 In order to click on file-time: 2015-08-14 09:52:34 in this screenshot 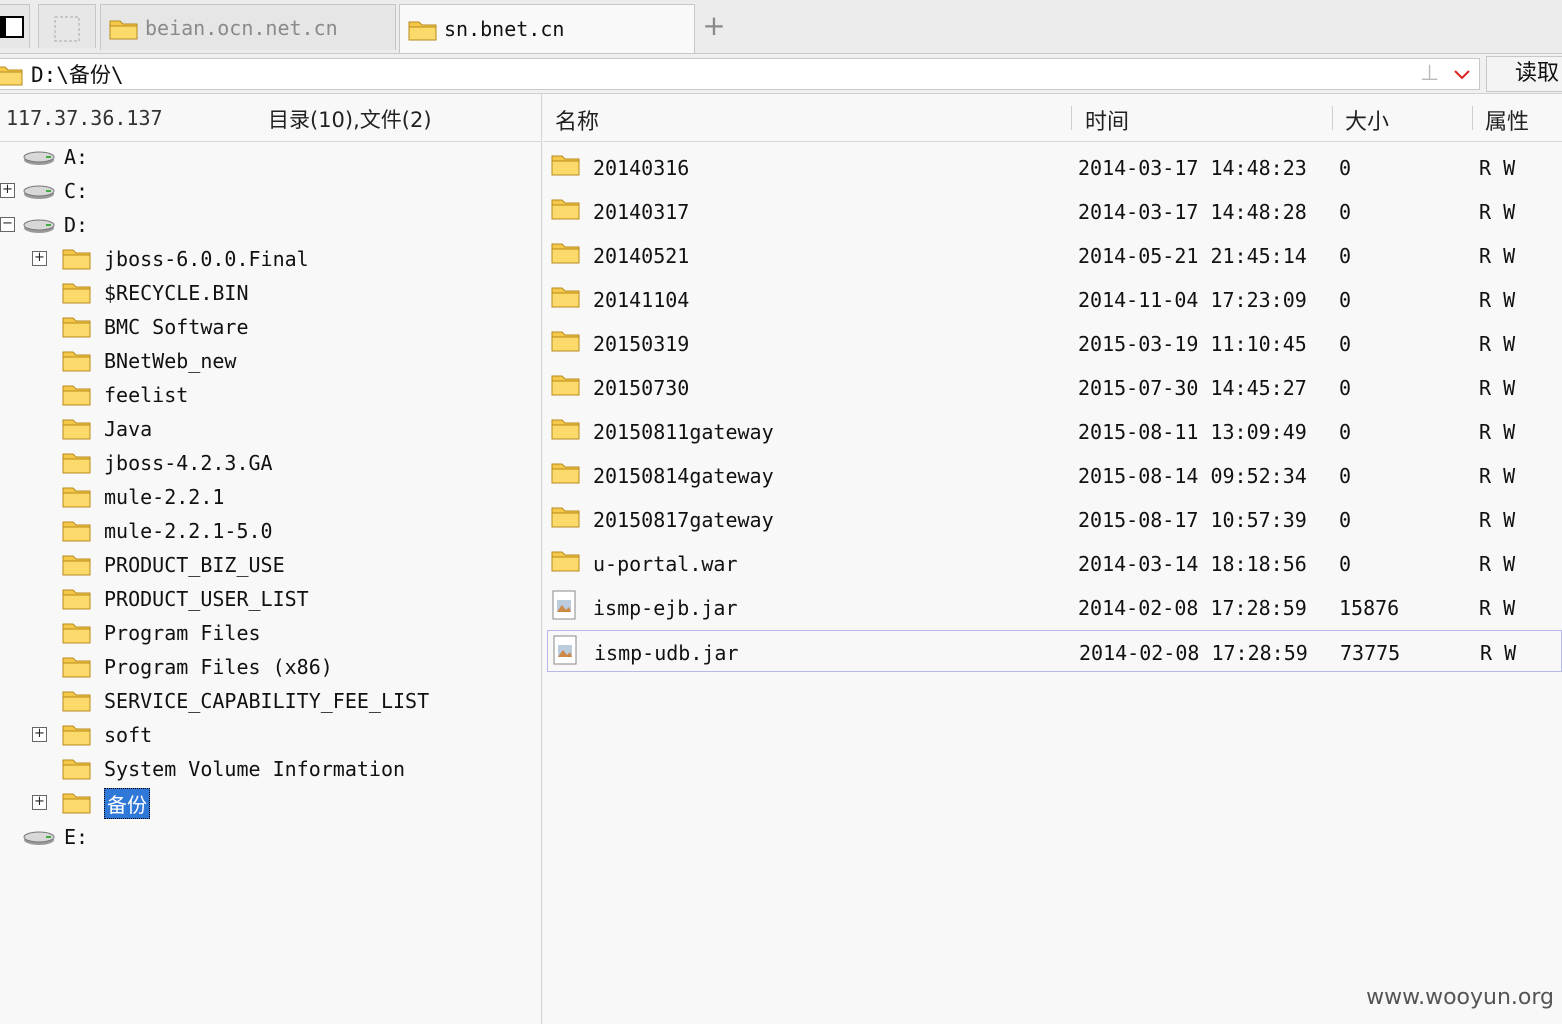, I will do `click(1192, 476)`.